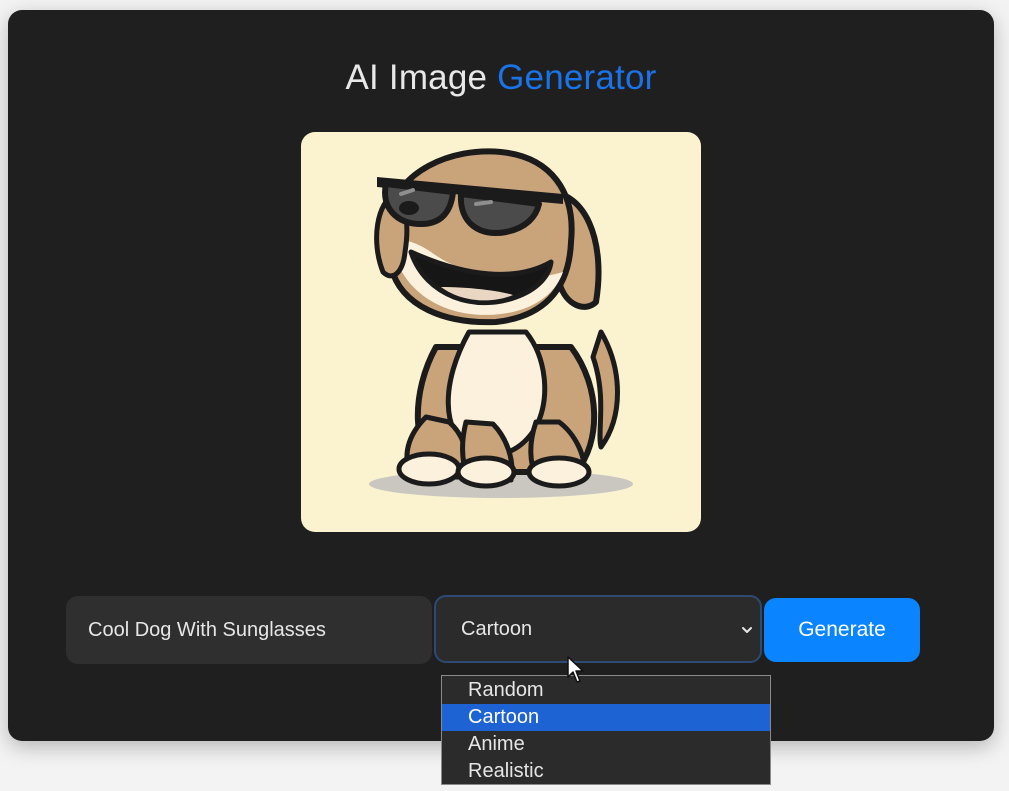  Describe the element at coordinates (577, 77) in the screenshot. I see `title-accent: Generator` at that location.